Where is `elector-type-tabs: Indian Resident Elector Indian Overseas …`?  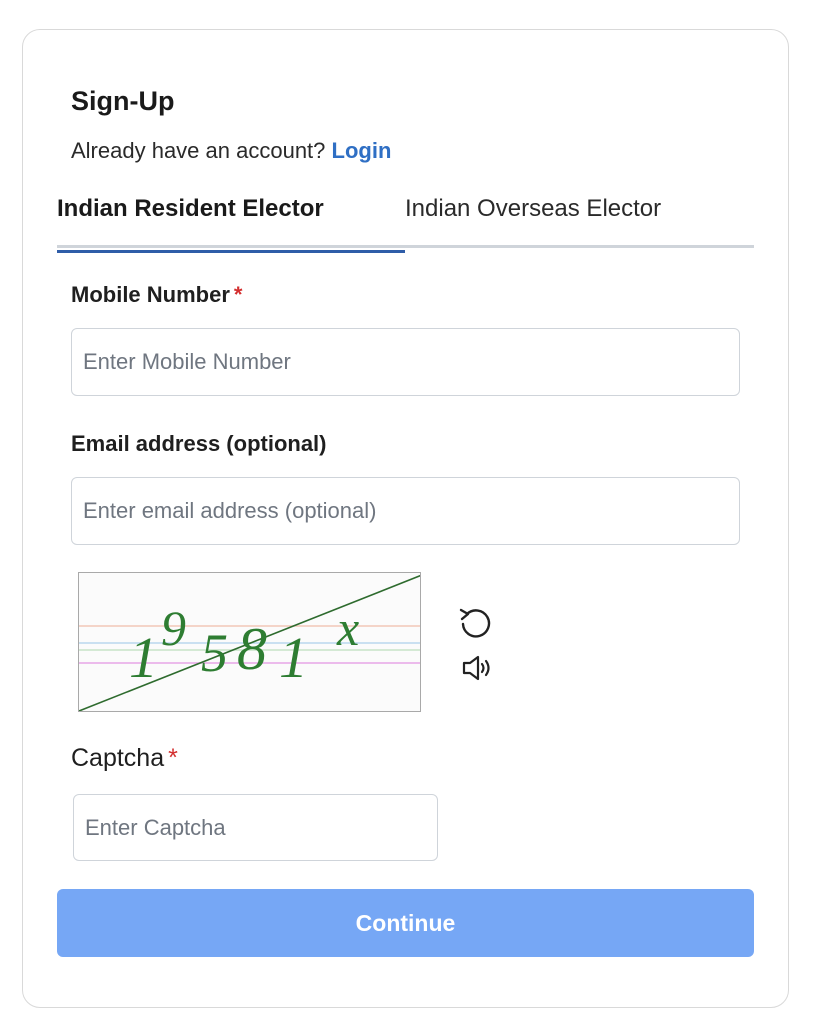
elector-type-tabs: Indian Resident Elector Indian Overseas … is located at coordinates (405, 221).